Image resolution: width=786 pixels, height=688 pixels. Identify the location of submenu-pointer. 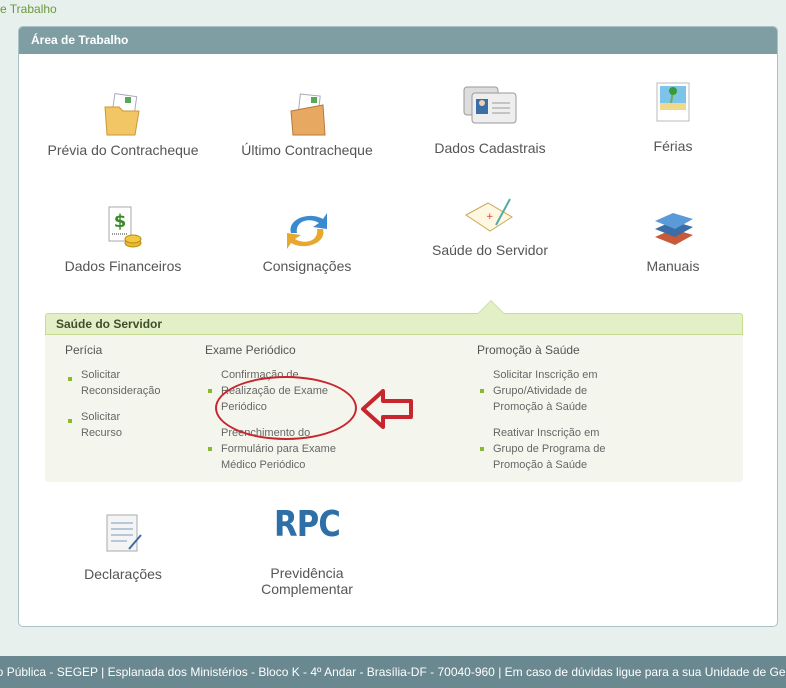
(491, 307).